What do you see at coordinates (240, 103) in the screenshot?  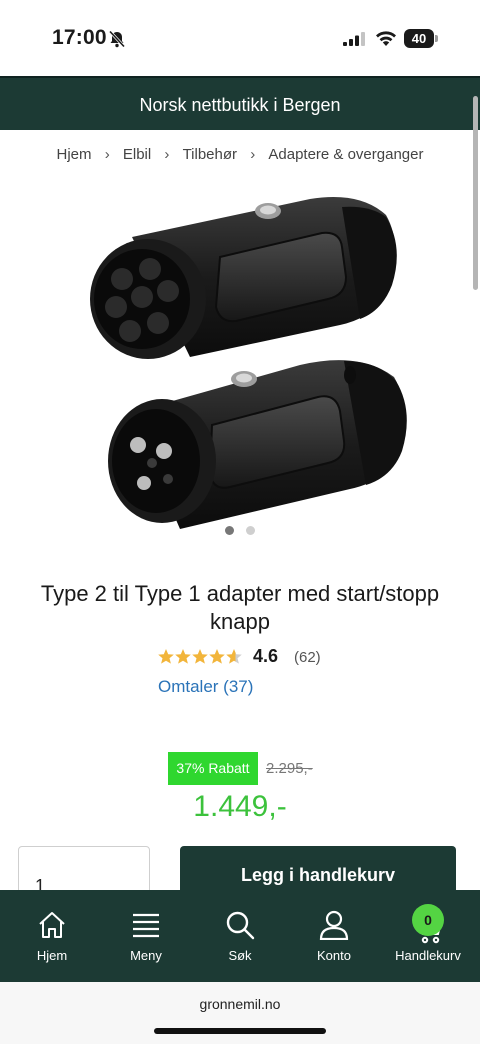 I see `store-banner: Norsk nettbutikk i Bergen` at bounding box center [240, 103].